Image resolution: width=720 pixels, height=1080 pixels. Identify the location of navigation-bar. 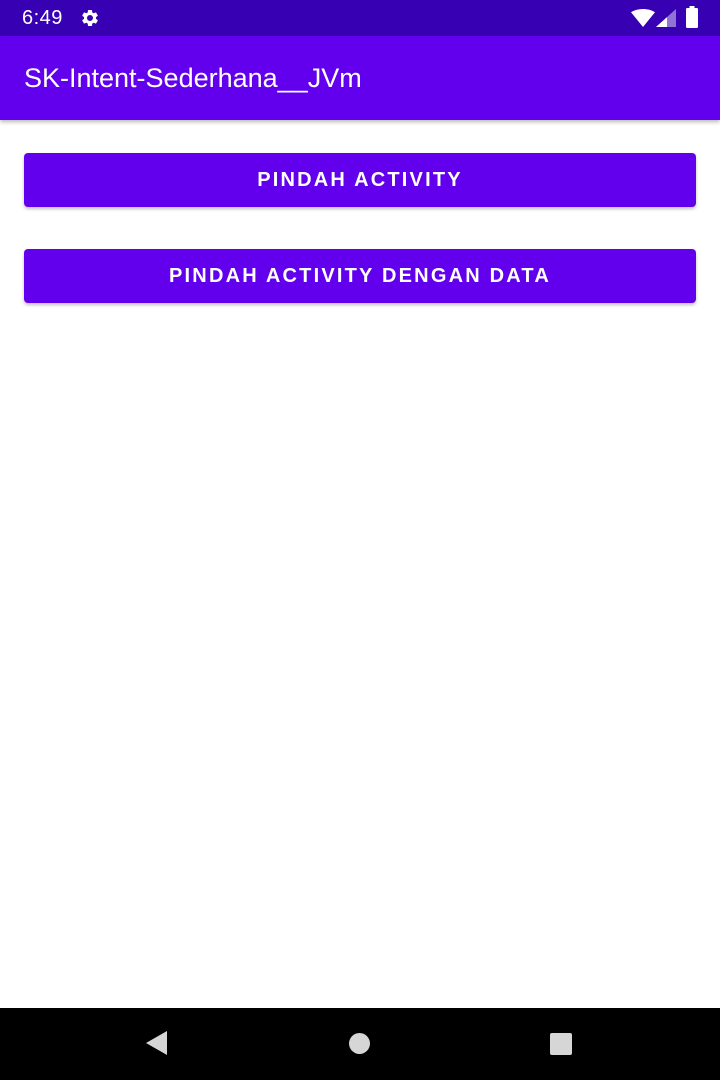
(360, 1044).